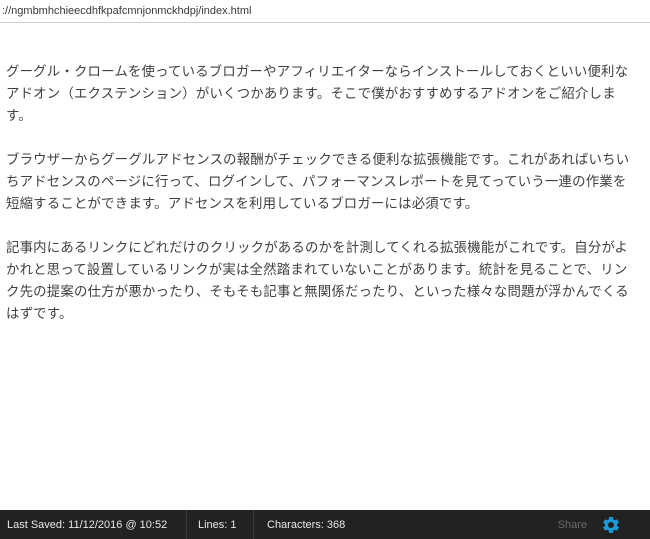 This screenshot has width=650, height=539. I want to click on gear-icon-svg, so click(611, 524).